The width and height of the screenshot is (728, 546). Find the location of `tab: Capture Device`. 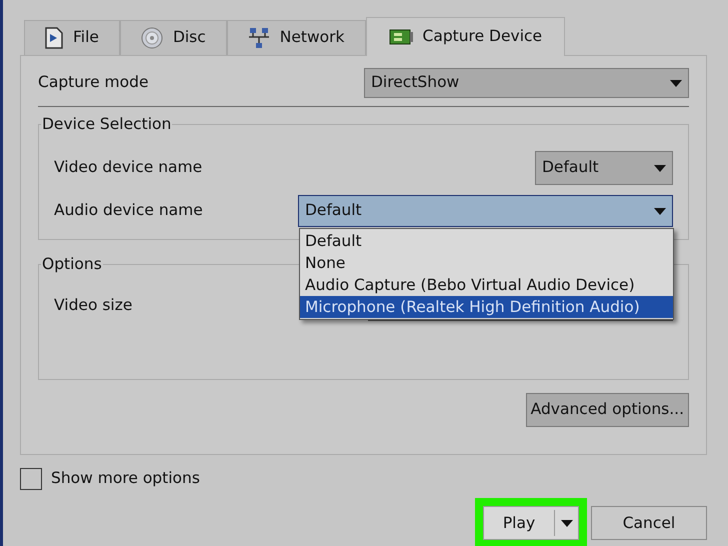

tab: Capture Device is located at coordinates (466, 36).